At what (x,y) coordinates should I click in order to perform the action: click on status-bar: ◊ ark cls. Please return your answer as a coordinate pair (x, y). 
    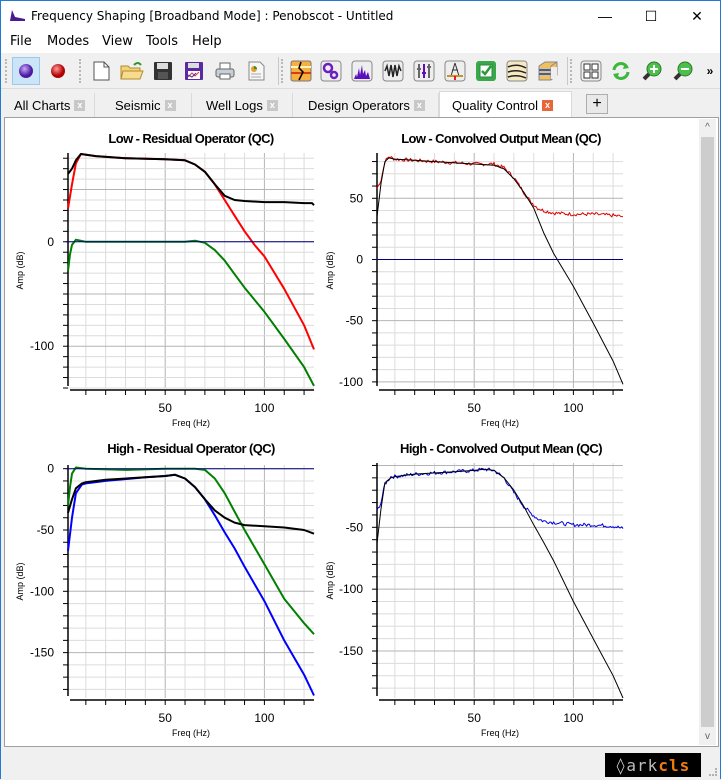
    Looking at the image, I should click on (360, 763).